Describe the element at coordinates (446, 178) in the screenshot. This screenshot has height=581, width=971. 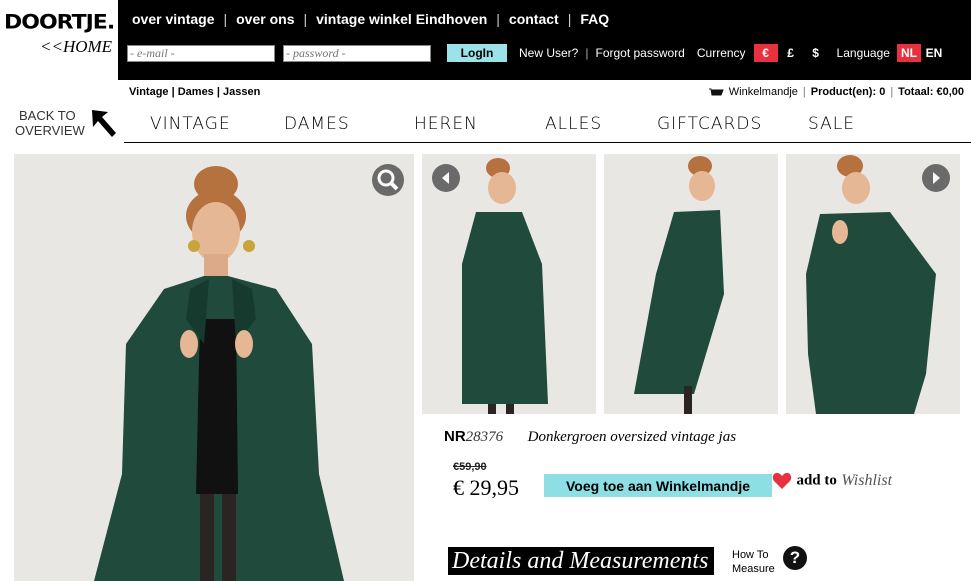
I see `arrow-left-icon` at that location.